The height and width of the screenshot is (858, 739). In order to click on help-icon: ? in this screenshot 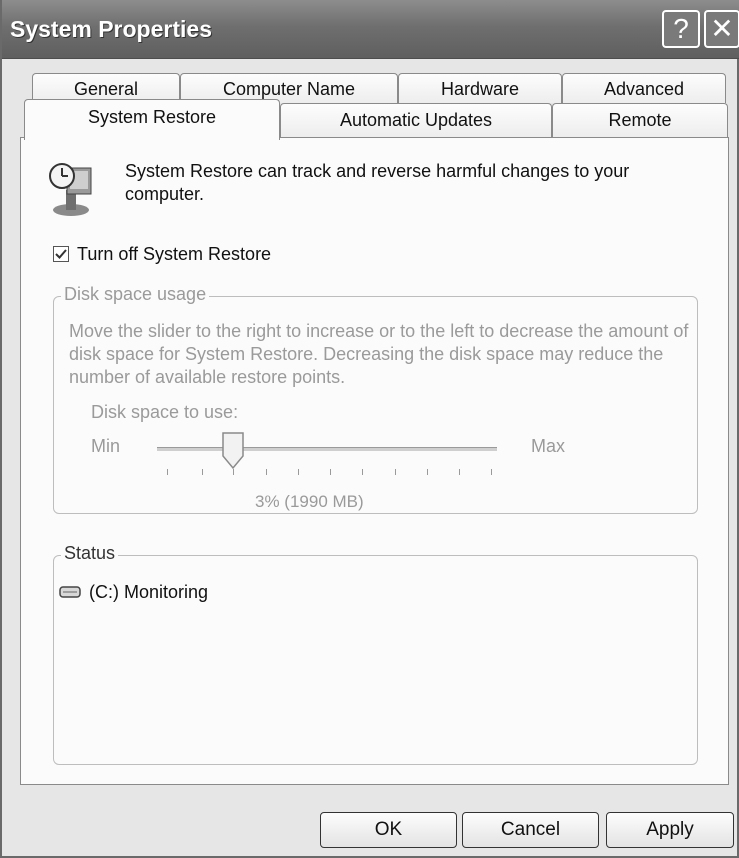, I will do `click(681, 28)`.